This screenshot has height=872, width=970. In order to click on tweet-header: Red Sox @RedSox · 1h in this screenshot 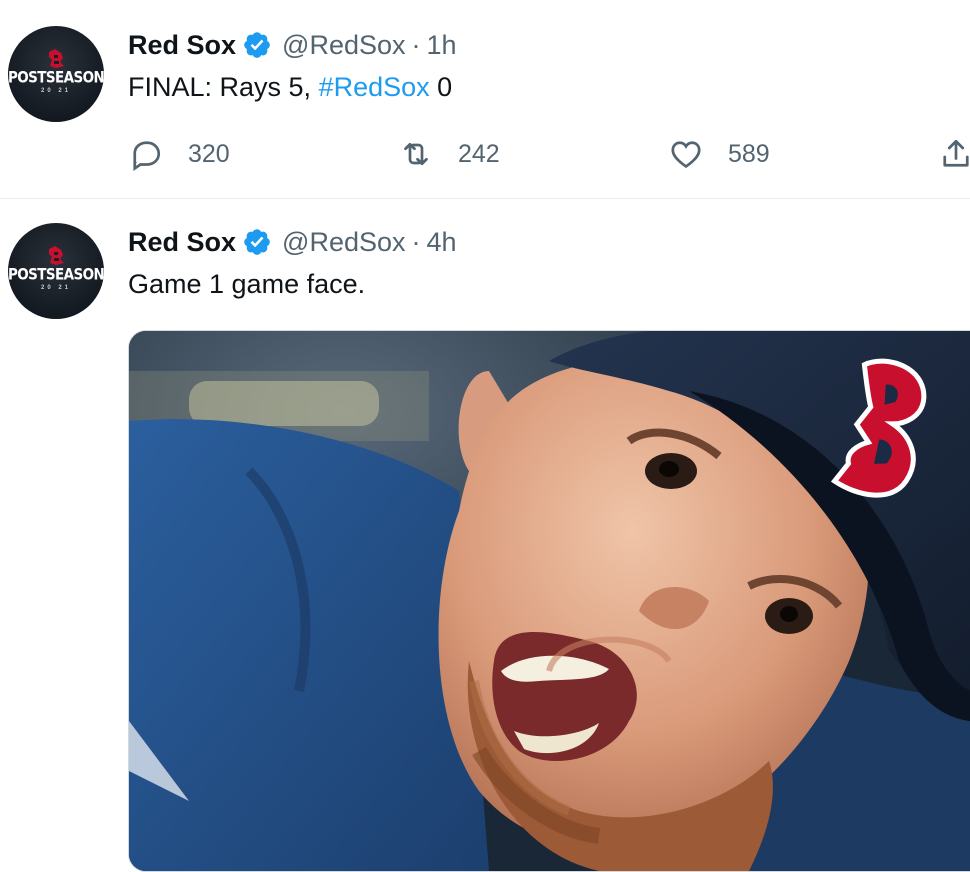, I will do `click(292, 45)`.